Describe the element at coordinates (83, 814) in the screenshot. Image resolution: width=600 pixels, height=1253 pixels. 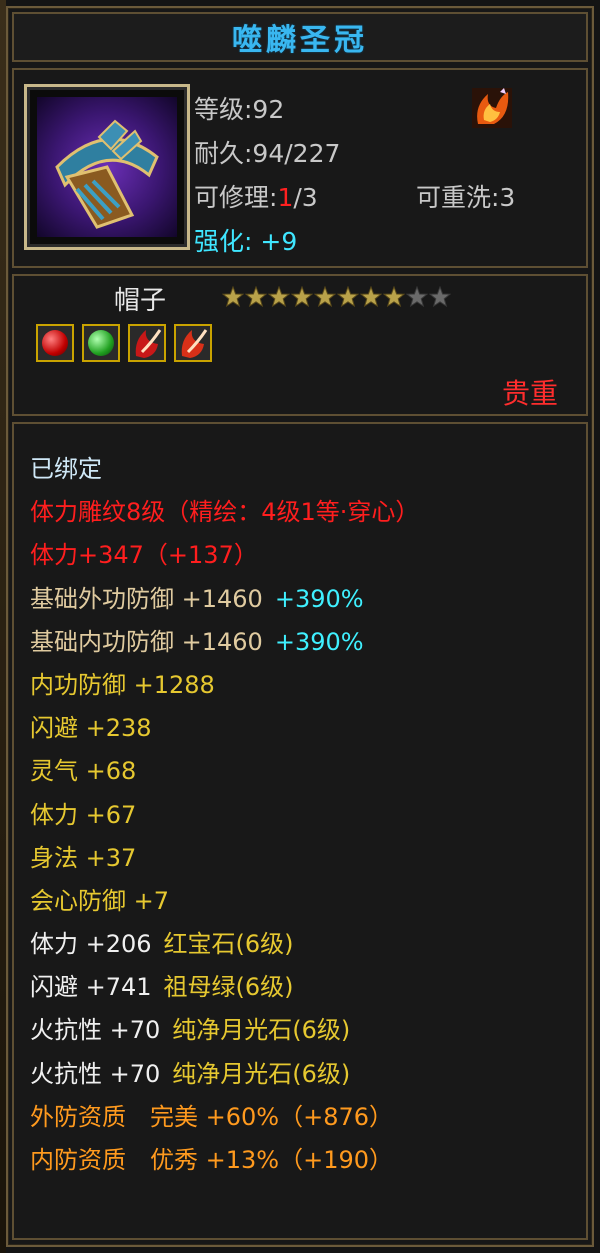
I see `attribute-text: 体力 +67` at that location.